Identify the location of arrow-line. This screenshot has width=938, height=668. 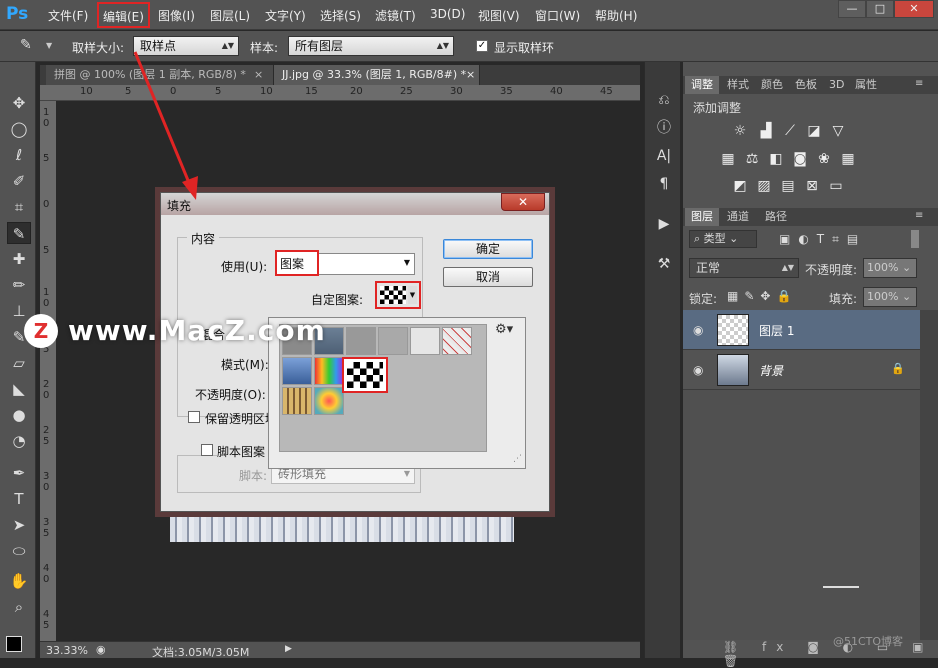
(163, 121).